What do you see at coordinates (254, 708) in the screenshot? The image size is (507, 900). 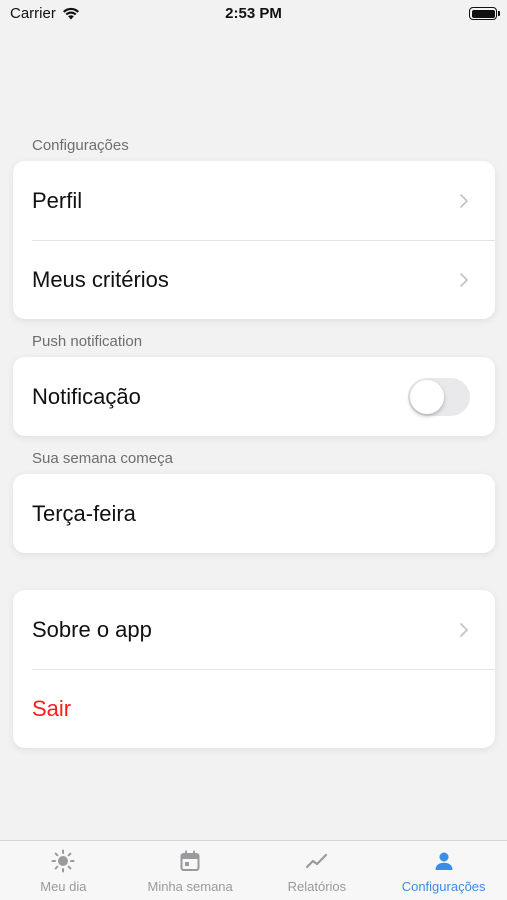 I see `row-sair: Sair` at bounding box center [254, 708].